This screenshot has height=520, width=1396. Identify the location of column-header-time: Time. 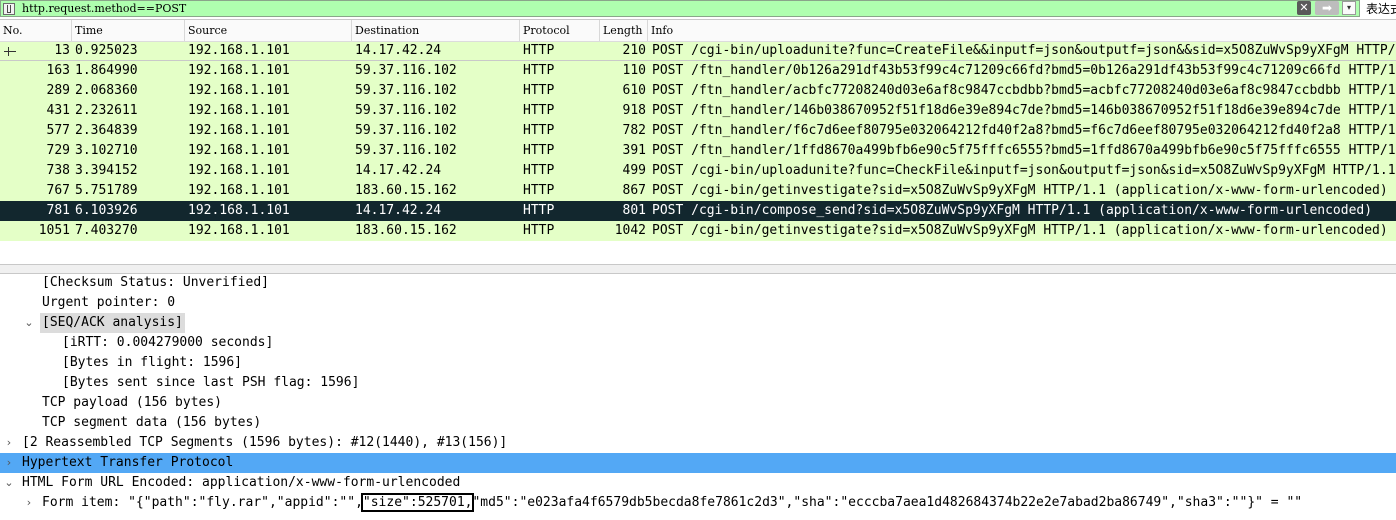
(128, 30).